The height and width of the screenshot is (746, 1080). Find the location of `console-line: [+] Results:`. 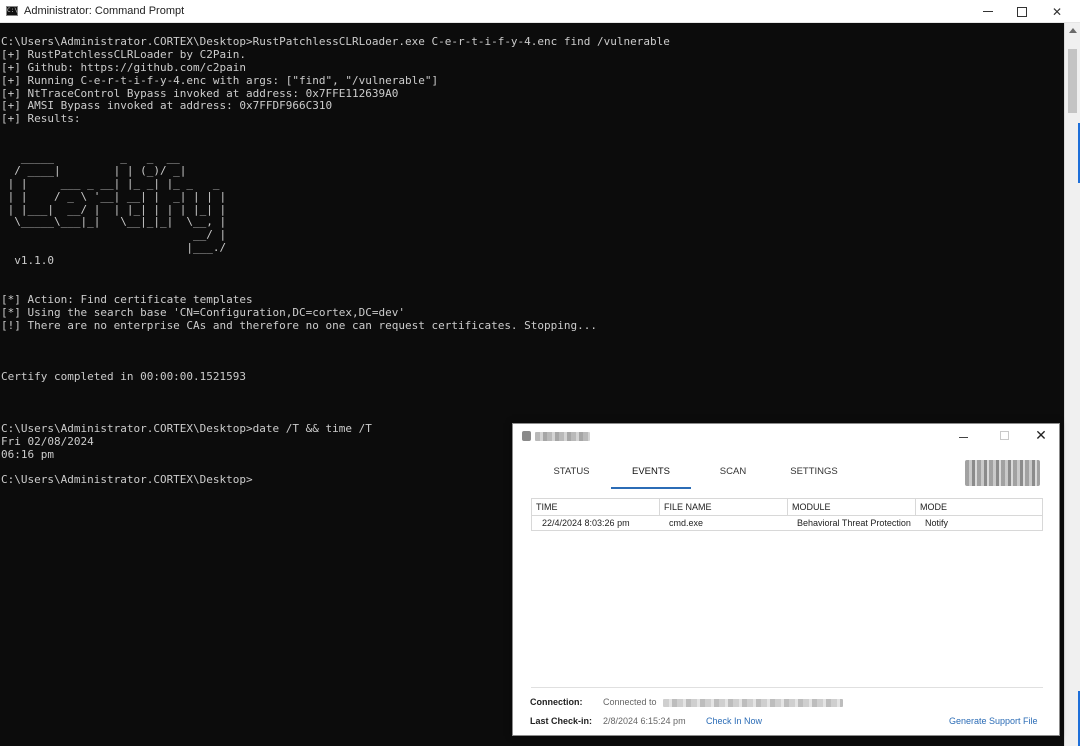

console-line: [+] Results: is located at coordinates (41, 119).